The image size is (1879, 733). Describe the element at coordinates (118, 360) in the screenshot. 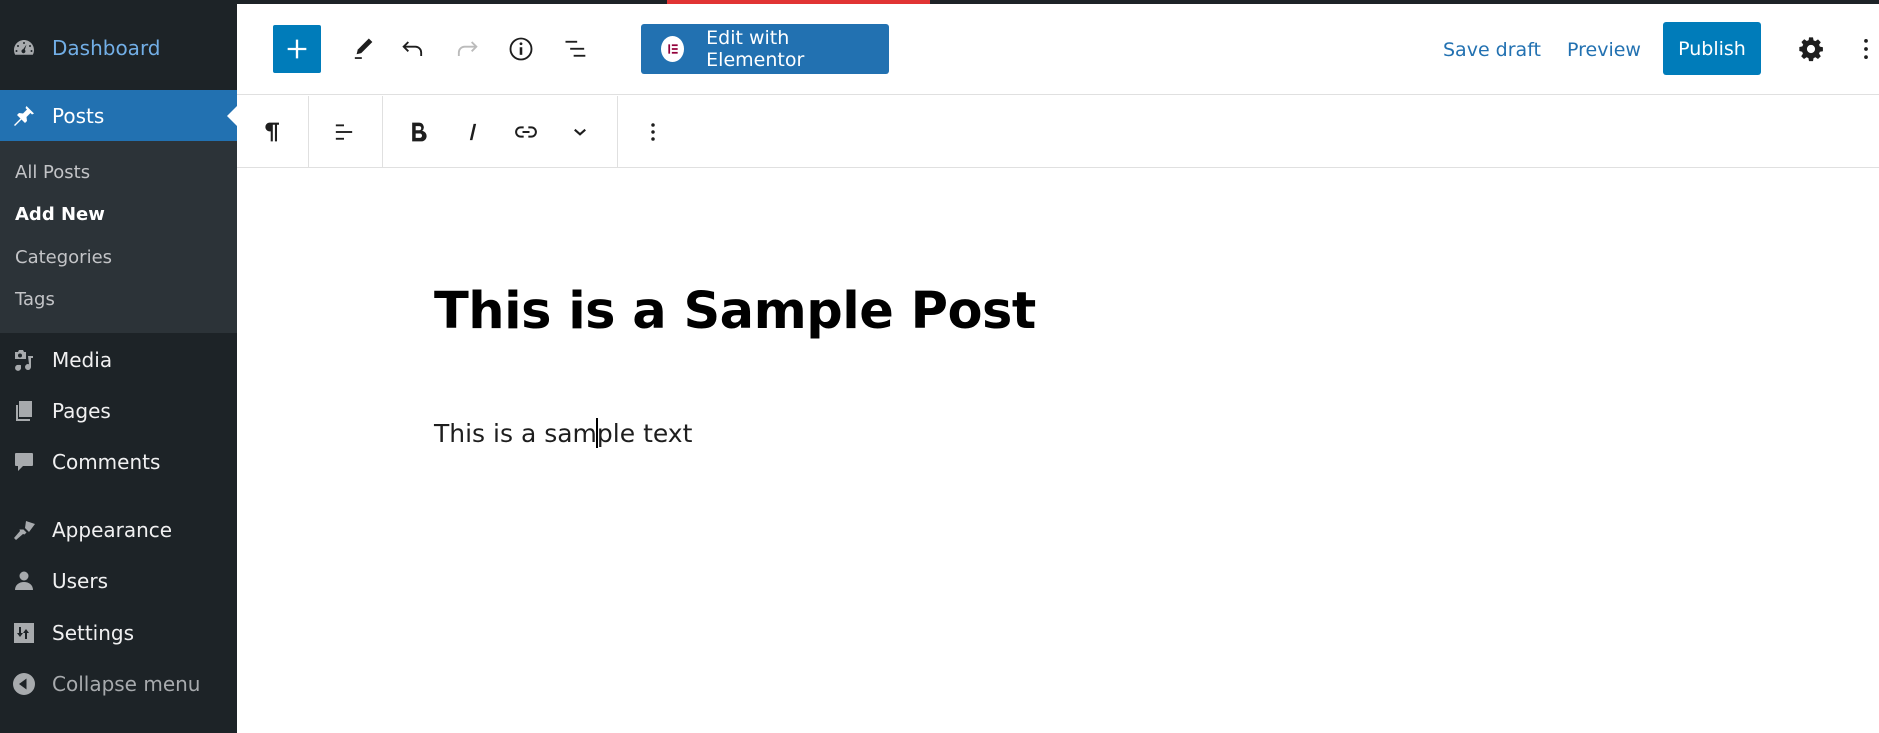

I see `sidebar-item-media: Media` at that location.